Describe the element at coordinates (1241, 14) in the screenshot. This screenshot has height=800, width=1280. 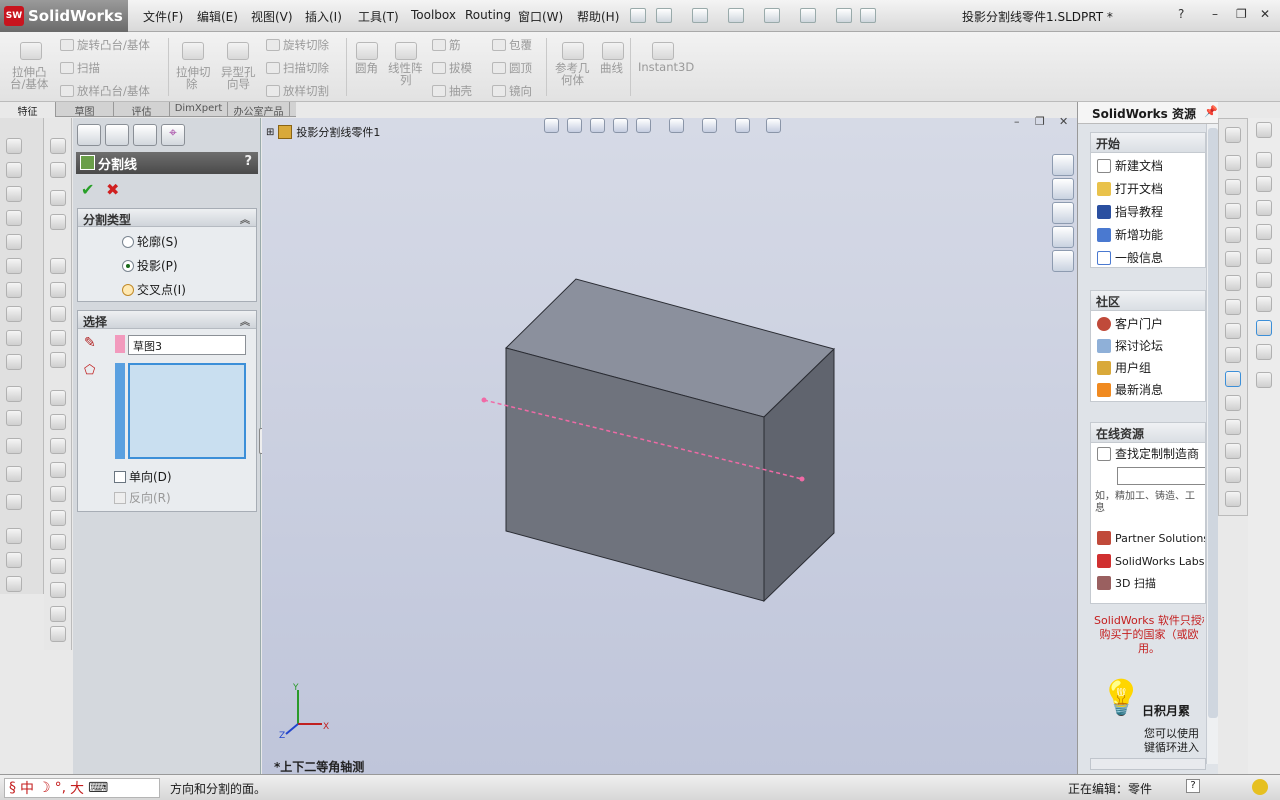
I see `restore-icon: ❐` at that location.